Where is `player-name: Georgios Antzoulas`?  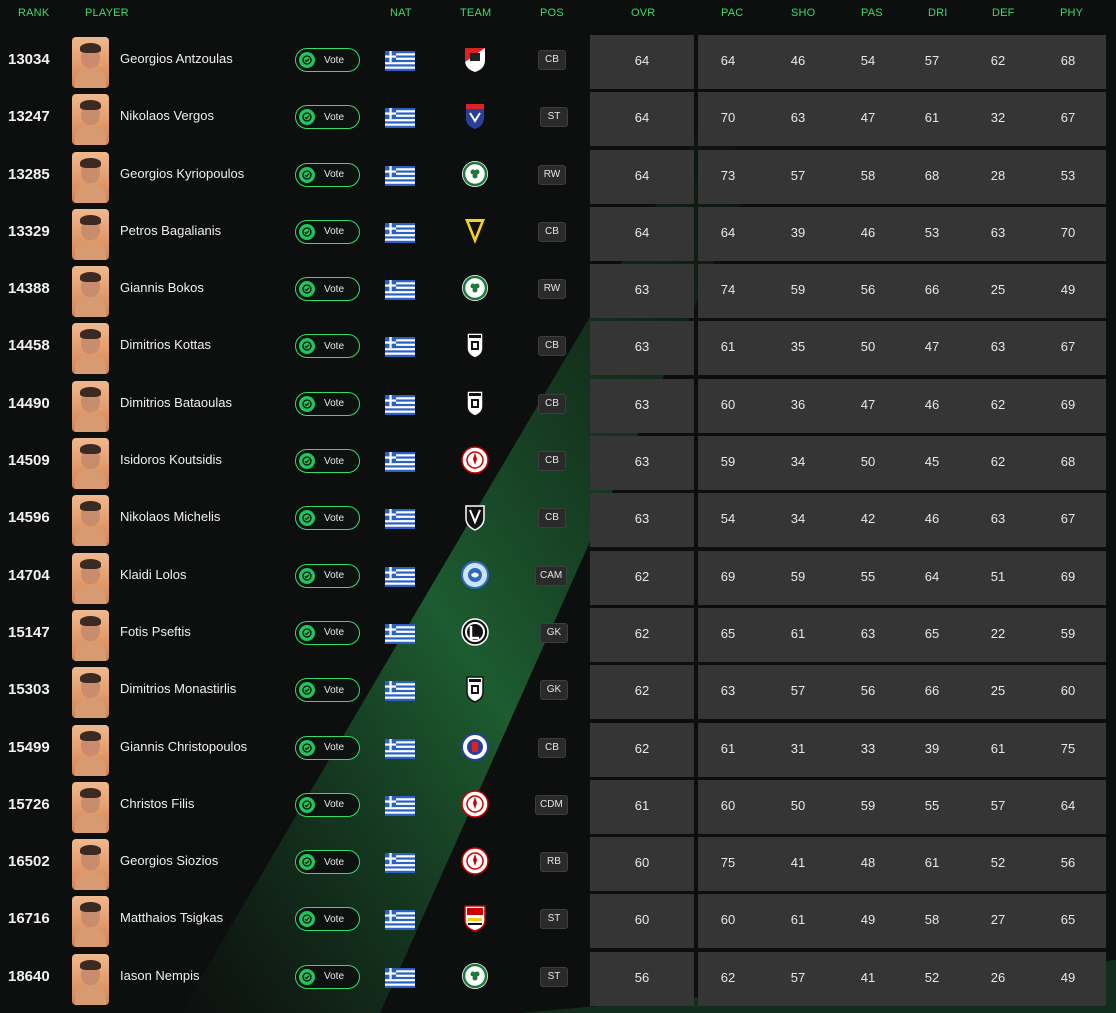
player-name: Georgios Antzoulas is located at coordinates (176, 58).